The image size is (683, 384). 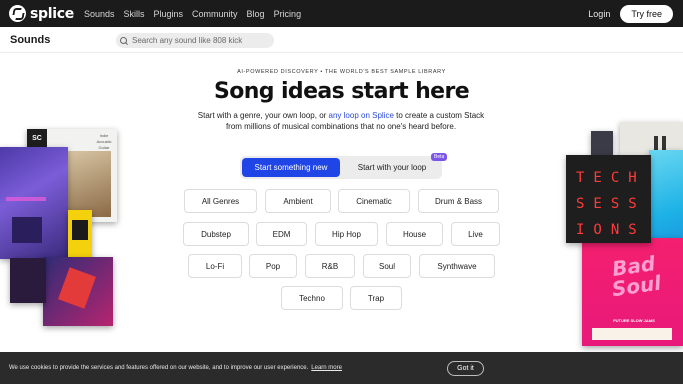 What do you see at coordinates (80, 230) in the screenshot?
I see `yellow-cover-shape` at bounding box center [80, 230].